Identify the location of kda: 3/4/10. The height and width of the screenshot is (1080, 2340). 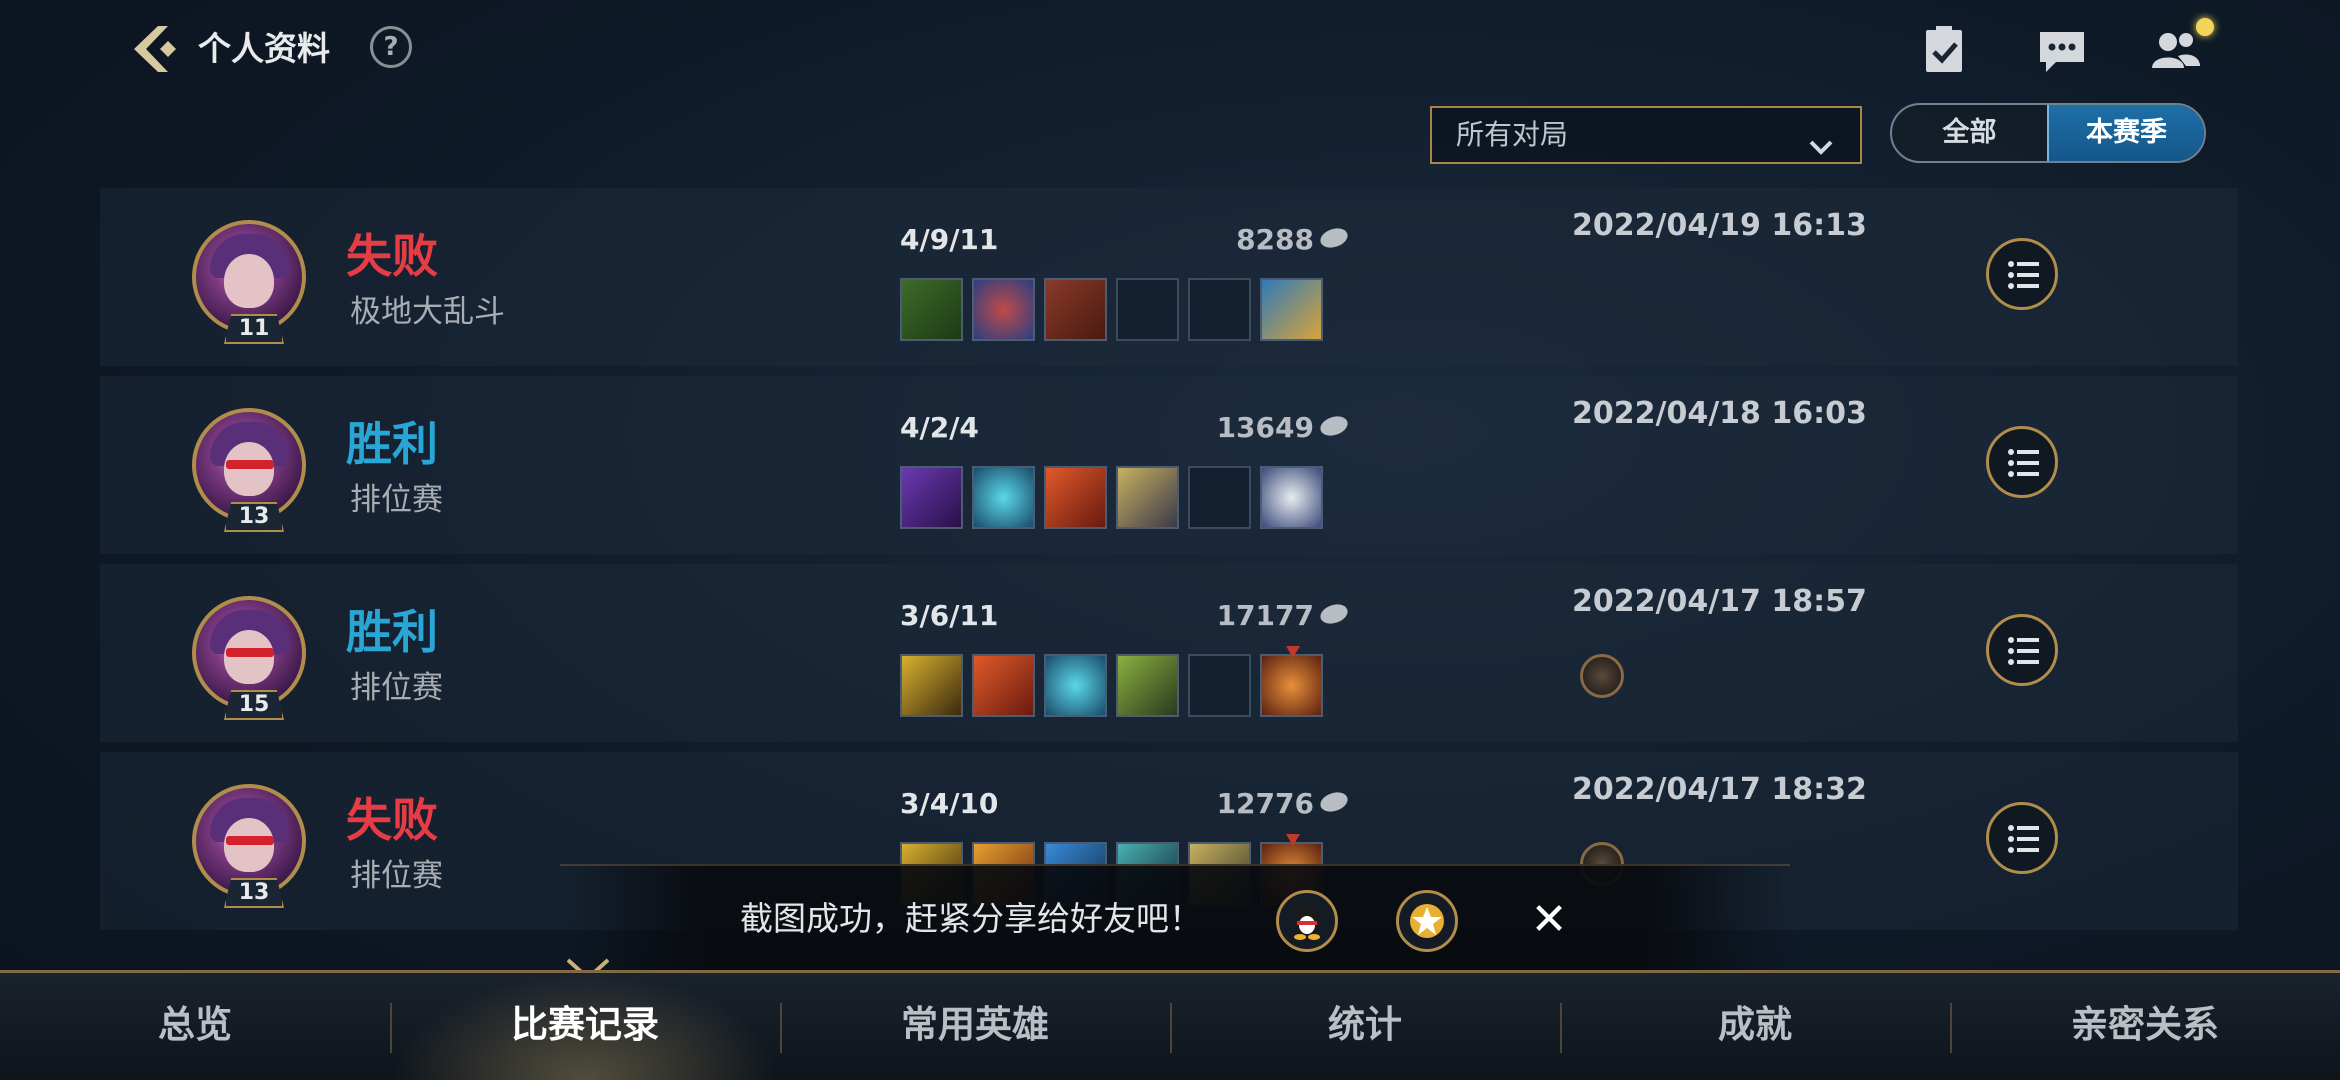
(949, 803).